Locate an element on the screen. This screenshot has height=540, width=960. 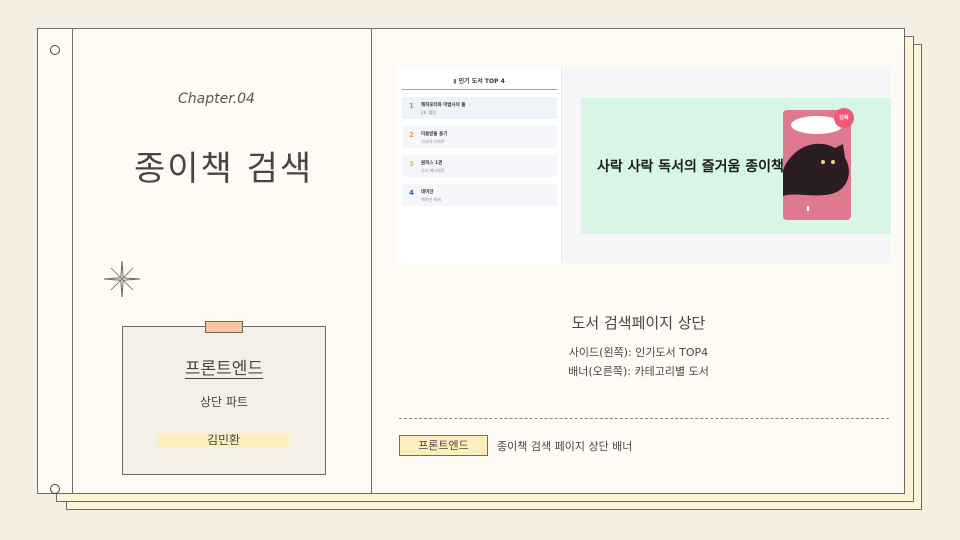
rank-number: 3 is located at coordinates (411, 164).